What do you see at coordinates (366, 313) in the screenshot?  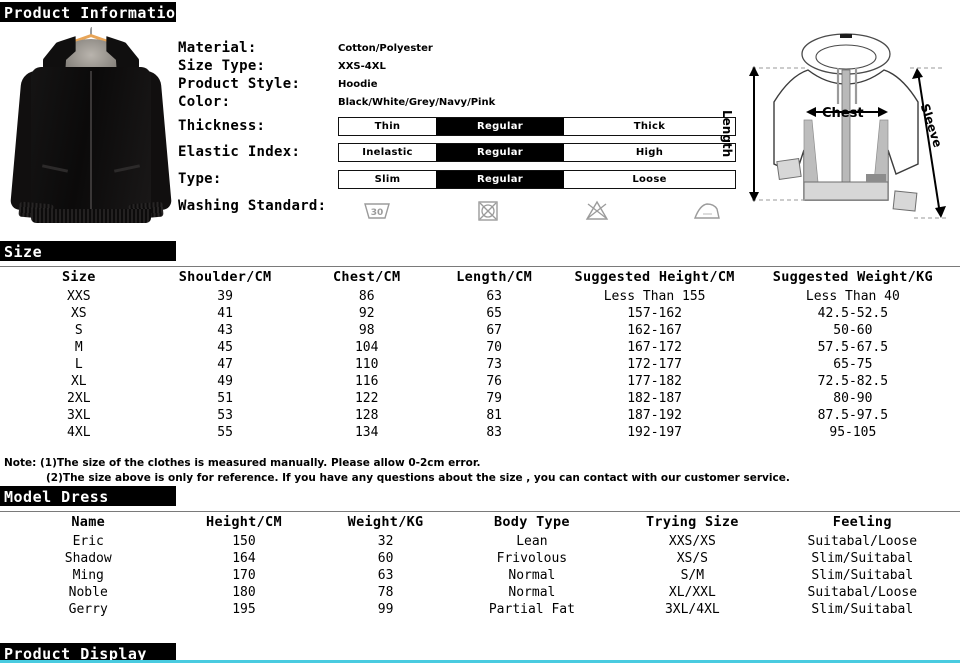 I see `size-table-cell: 92` at bounding box center [366, 313].